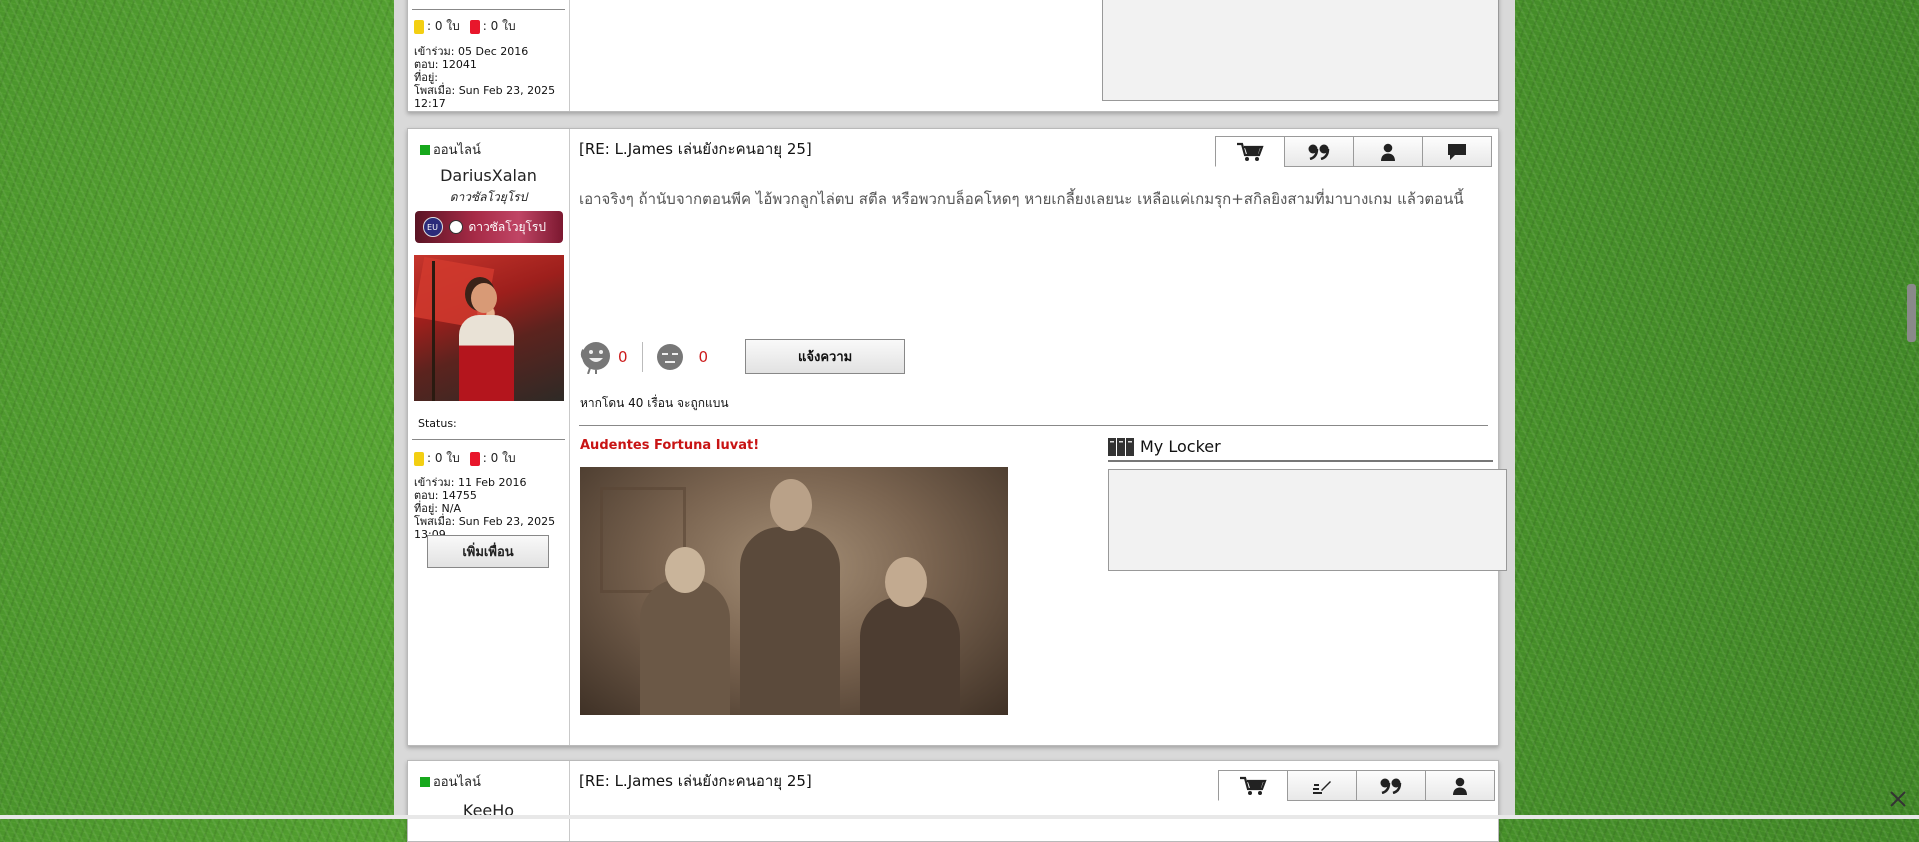 Image resolution: width=1919 pixels, height=842 pixels. Describe the element at coordinates (445, 495) in the screenshot. I see `reply-count: ตอบ: 14755` at that location.